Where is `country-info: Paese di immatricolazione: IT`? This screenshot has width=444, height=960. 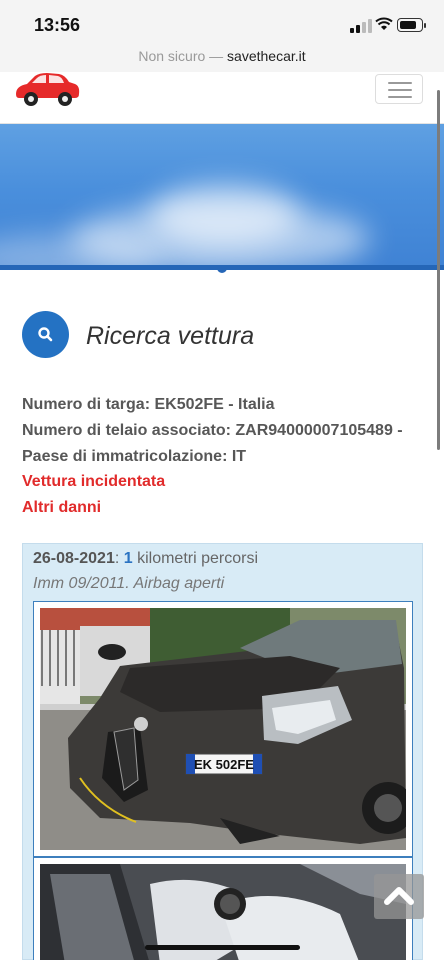 country-info: Paese di immatricolazione: IT is located at coordinates (134, 456).